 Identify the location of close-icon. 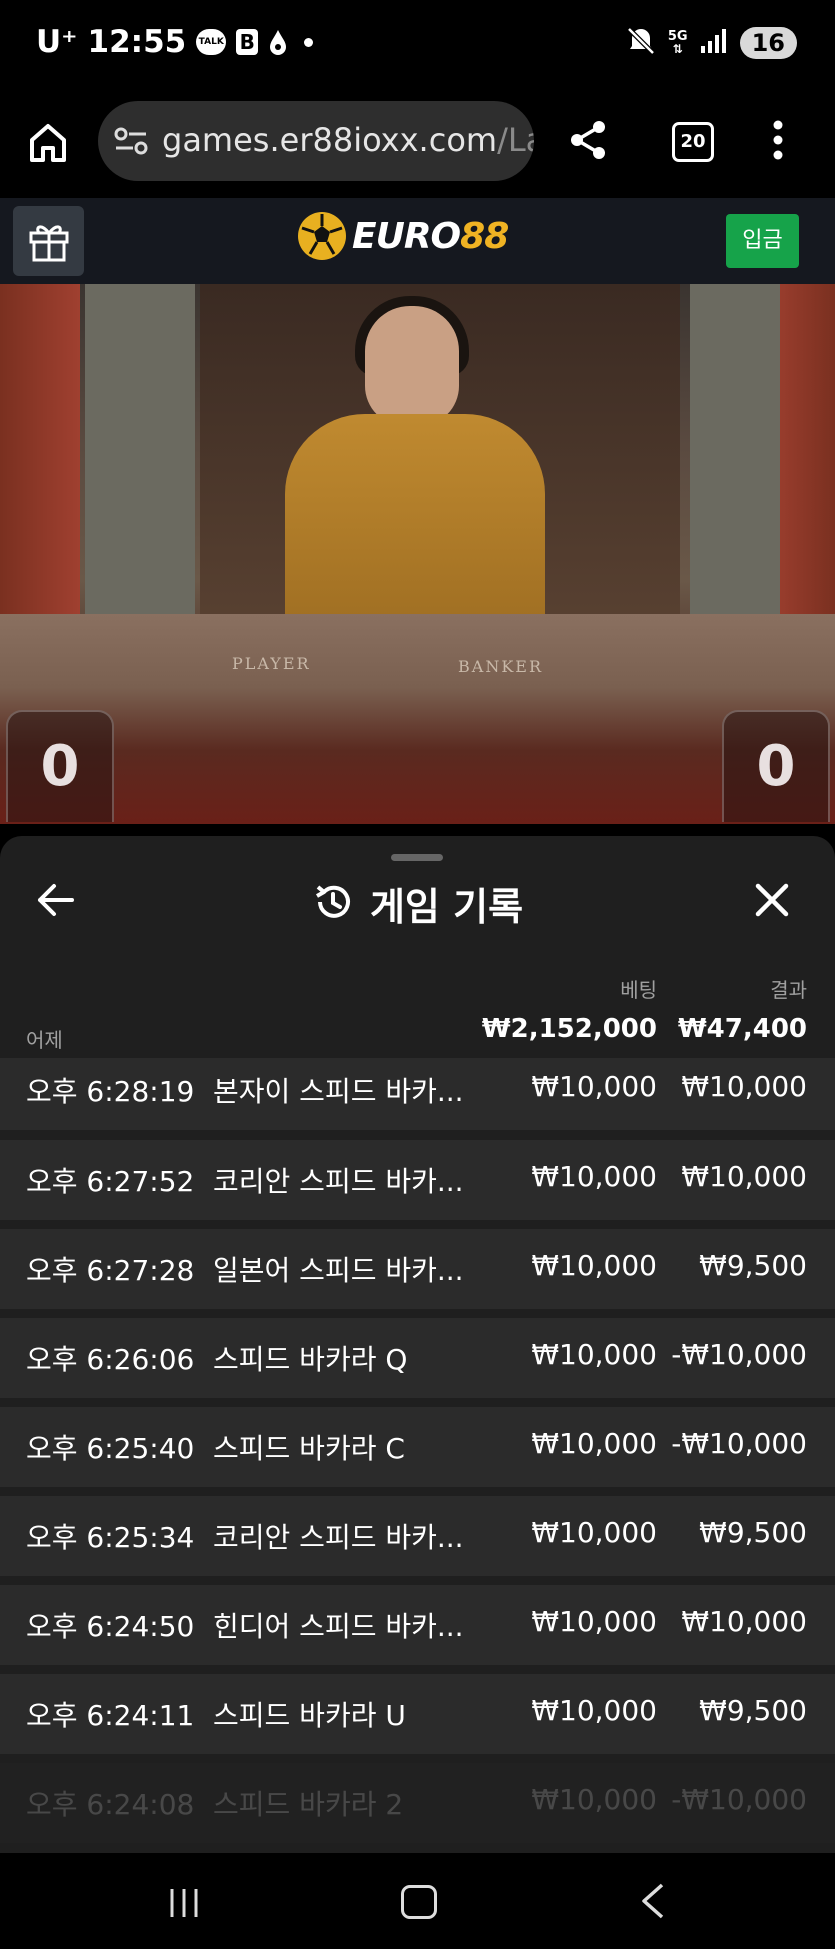
(772, 902).